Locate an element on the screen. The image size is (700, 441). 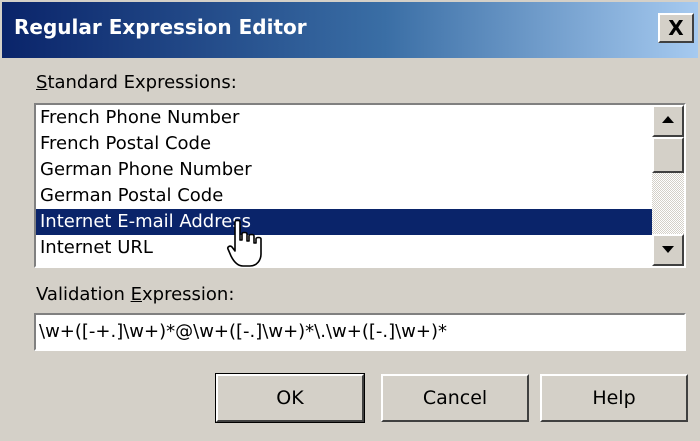
validation-expression-label: Validation Expression: is located at coordinates (135, 294).